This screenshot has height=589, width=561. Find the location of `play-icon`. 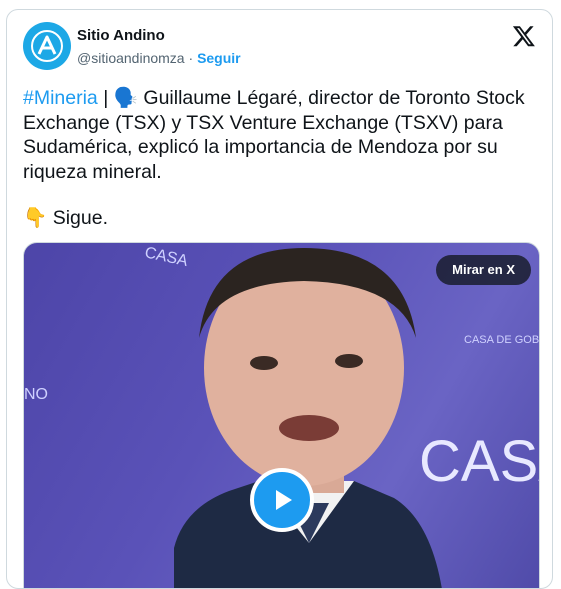

play-icon is located at coordinates (284, 500).